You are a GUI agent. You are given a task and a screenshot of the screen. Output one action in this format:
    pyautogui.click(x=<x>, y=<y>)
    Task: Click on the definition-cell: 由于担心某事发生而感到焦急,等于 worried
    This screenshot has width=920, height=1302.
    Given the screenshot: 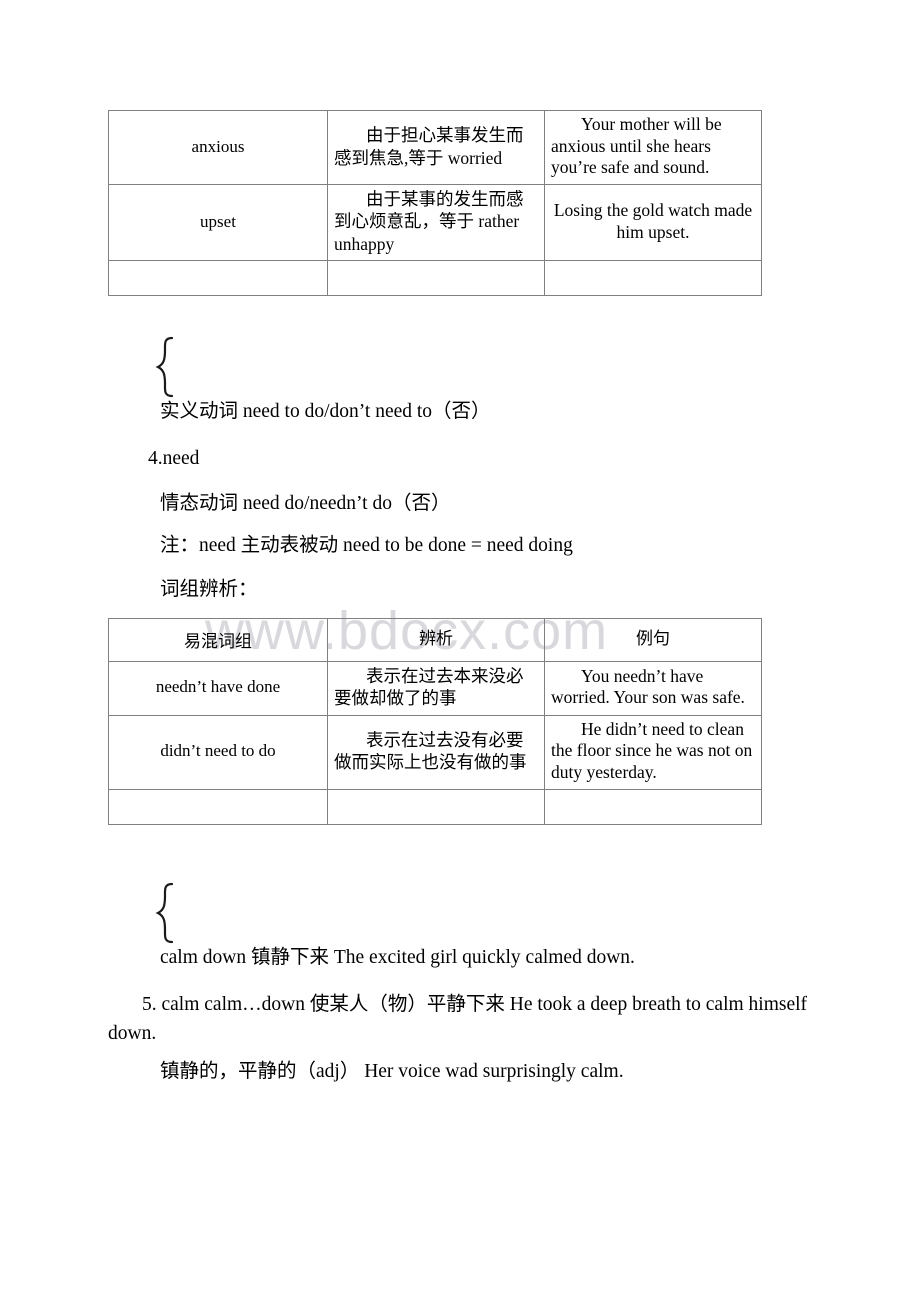 What is the action you would take?
    pyautogui.click(x=436, y=147)
    